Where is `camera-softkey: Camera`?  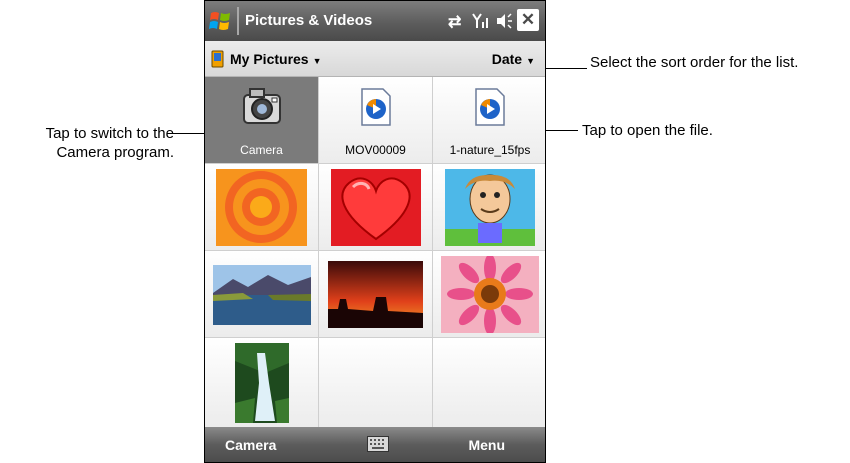
camera-softkey: Camera is located at coordinates (250, 445).